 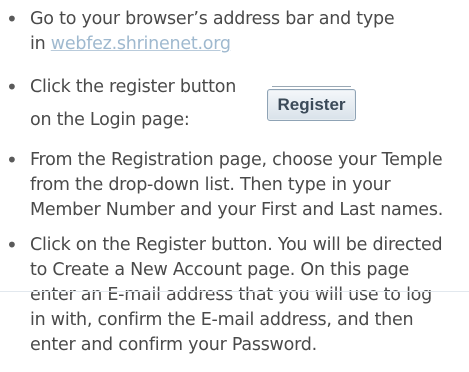 I want to click on instruction-line: Click the register button, so click(x=133, y=87).